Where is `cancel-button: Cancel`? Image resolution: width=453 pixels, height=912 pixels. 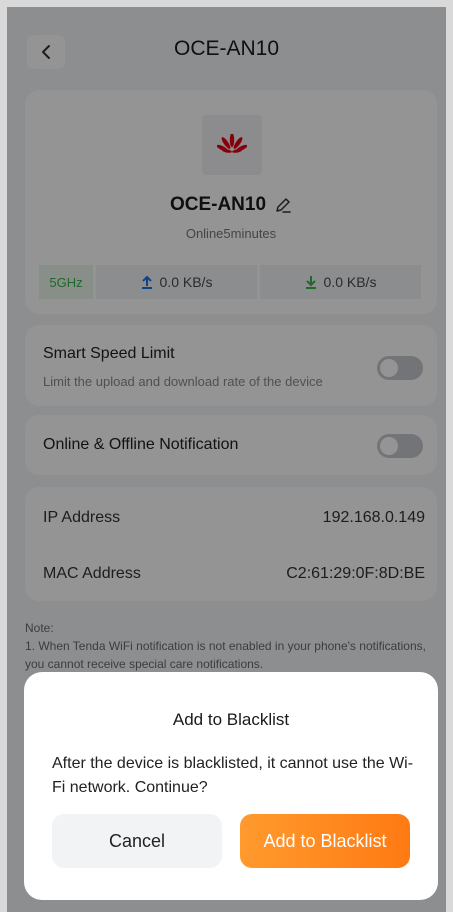
cancel-button: Cancel is located at coordinates (137, 841).